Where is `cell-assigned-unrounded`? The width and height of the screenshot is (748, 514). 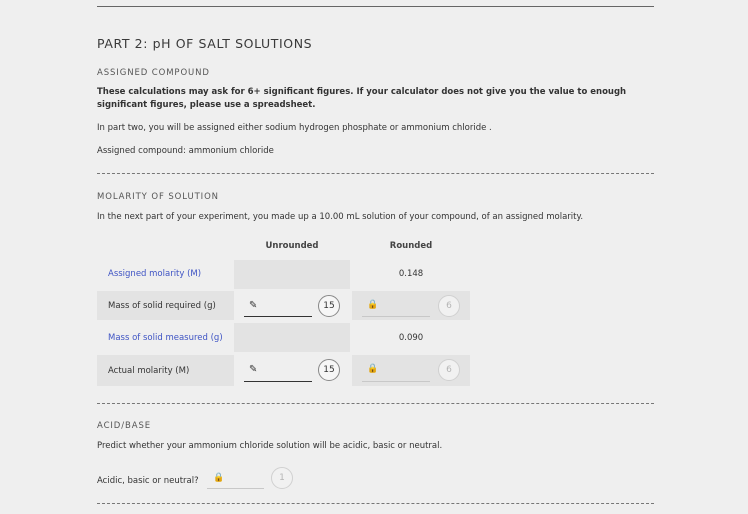 cell-assigned-unrounded is located at coordinates (292, 274).